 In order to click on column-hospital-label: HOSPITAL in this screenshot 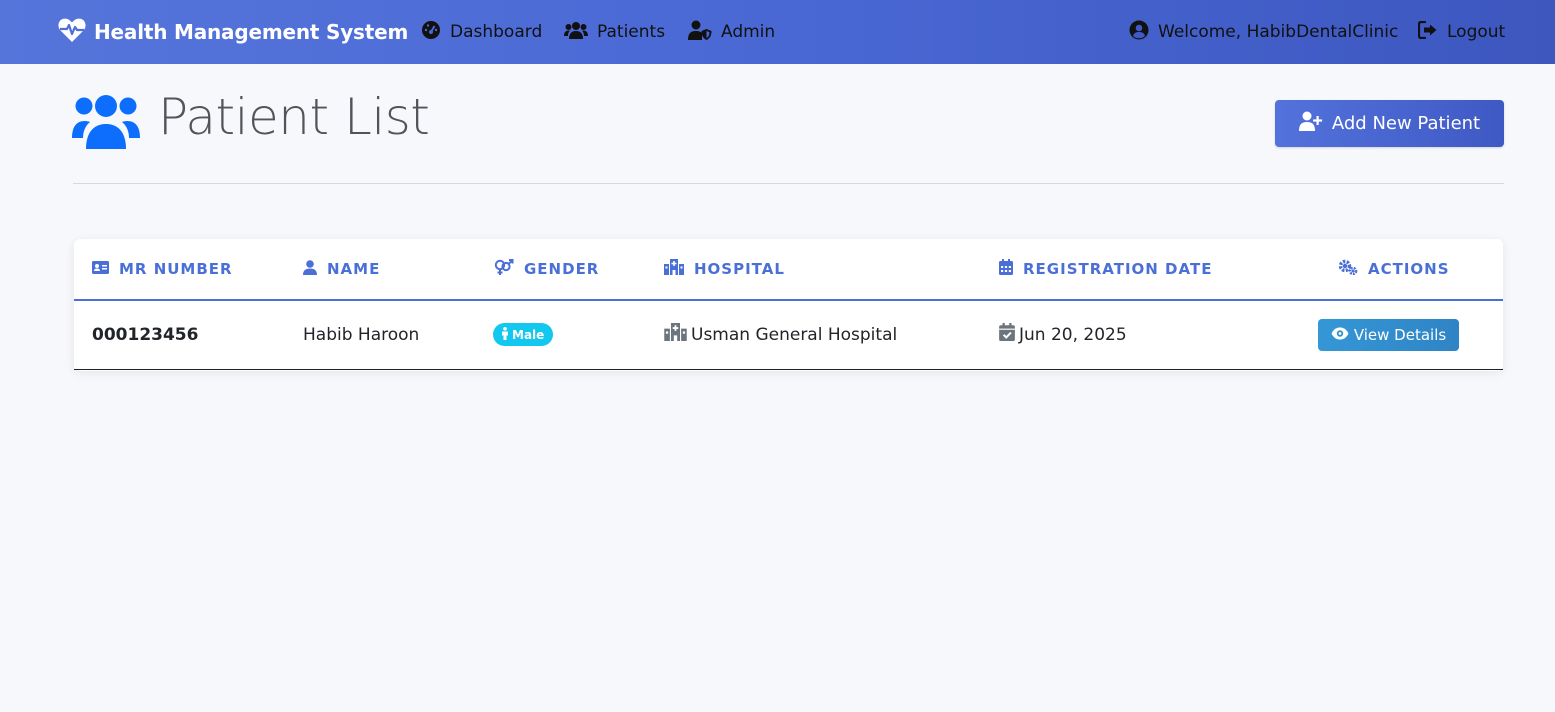, I will do `click(739, 269)`.